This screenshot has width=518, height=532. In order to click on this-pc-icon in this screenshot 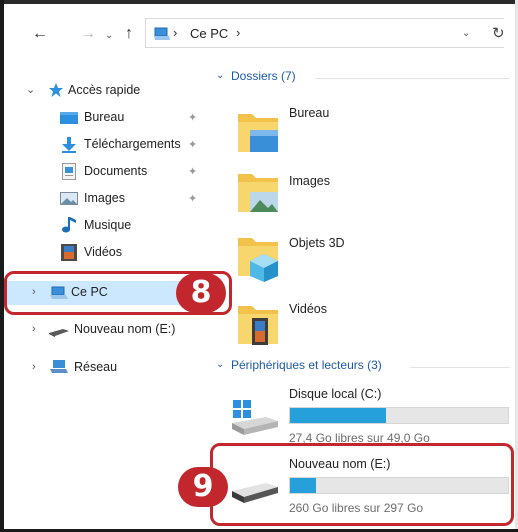, I will do `click(162, 35)`.